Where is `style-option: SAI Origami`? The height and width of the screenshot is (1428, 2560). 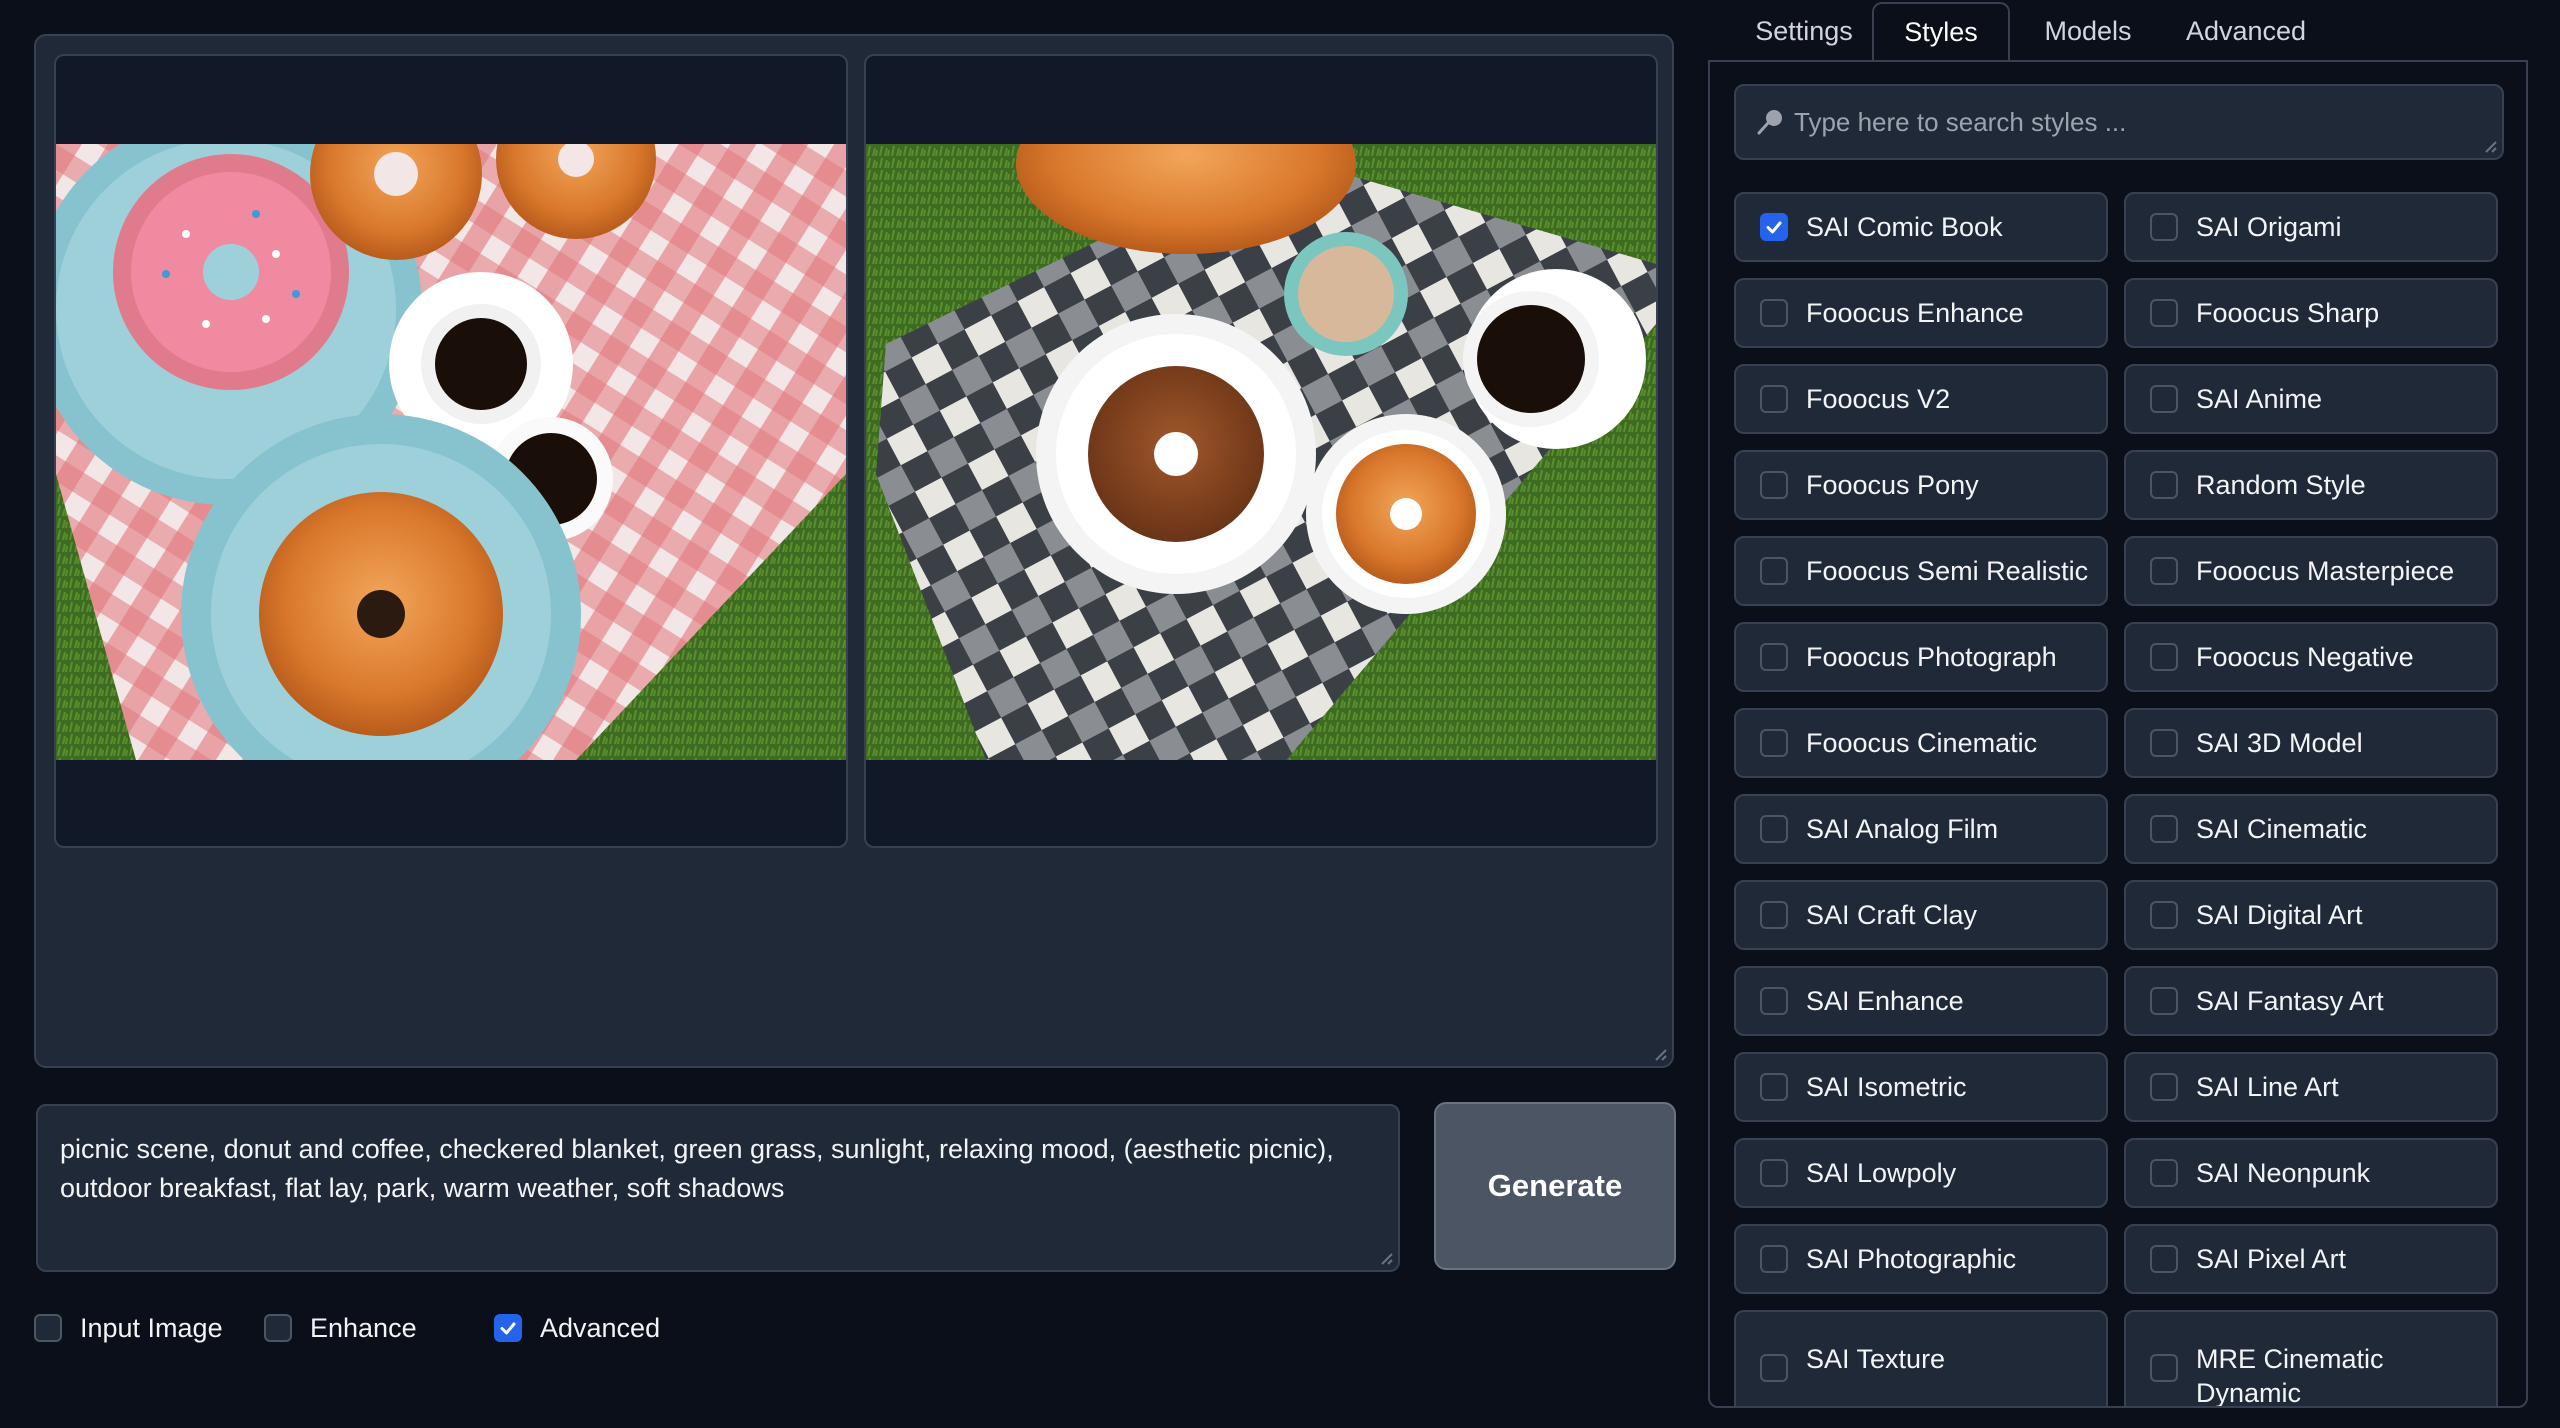 style-option: SAI Origami is located at coordinates (2311, 227).